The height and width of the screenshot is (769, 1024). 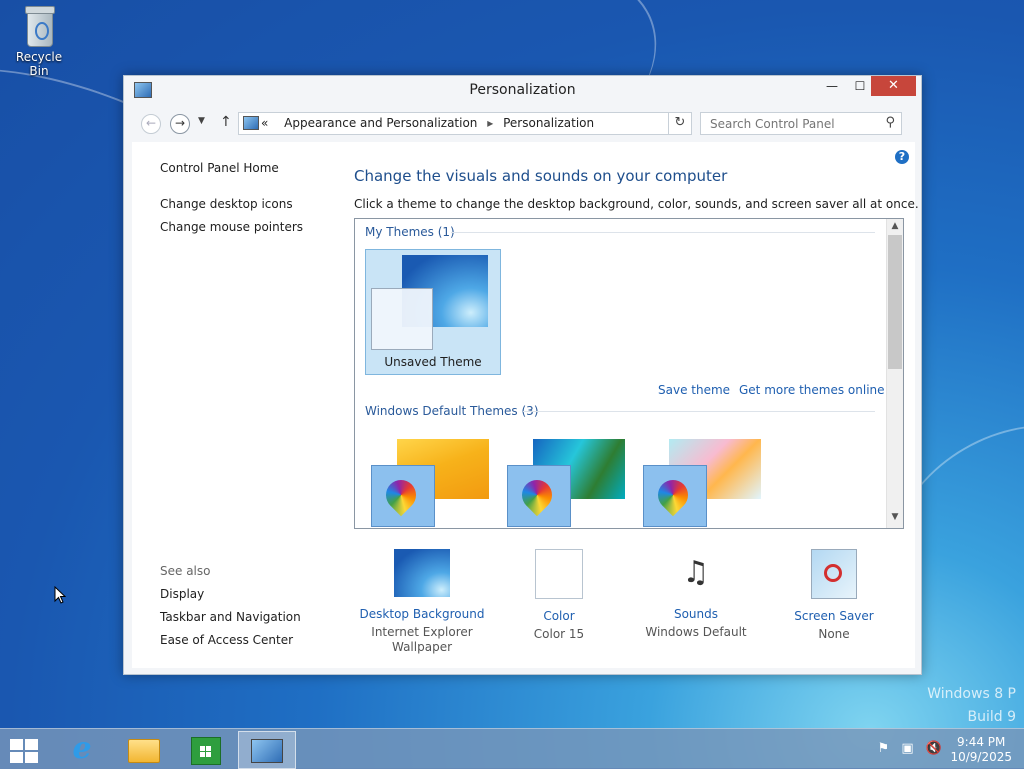 I want to click on clock: 9:44 PM 10/9/2025, so click(x=981, y=750).